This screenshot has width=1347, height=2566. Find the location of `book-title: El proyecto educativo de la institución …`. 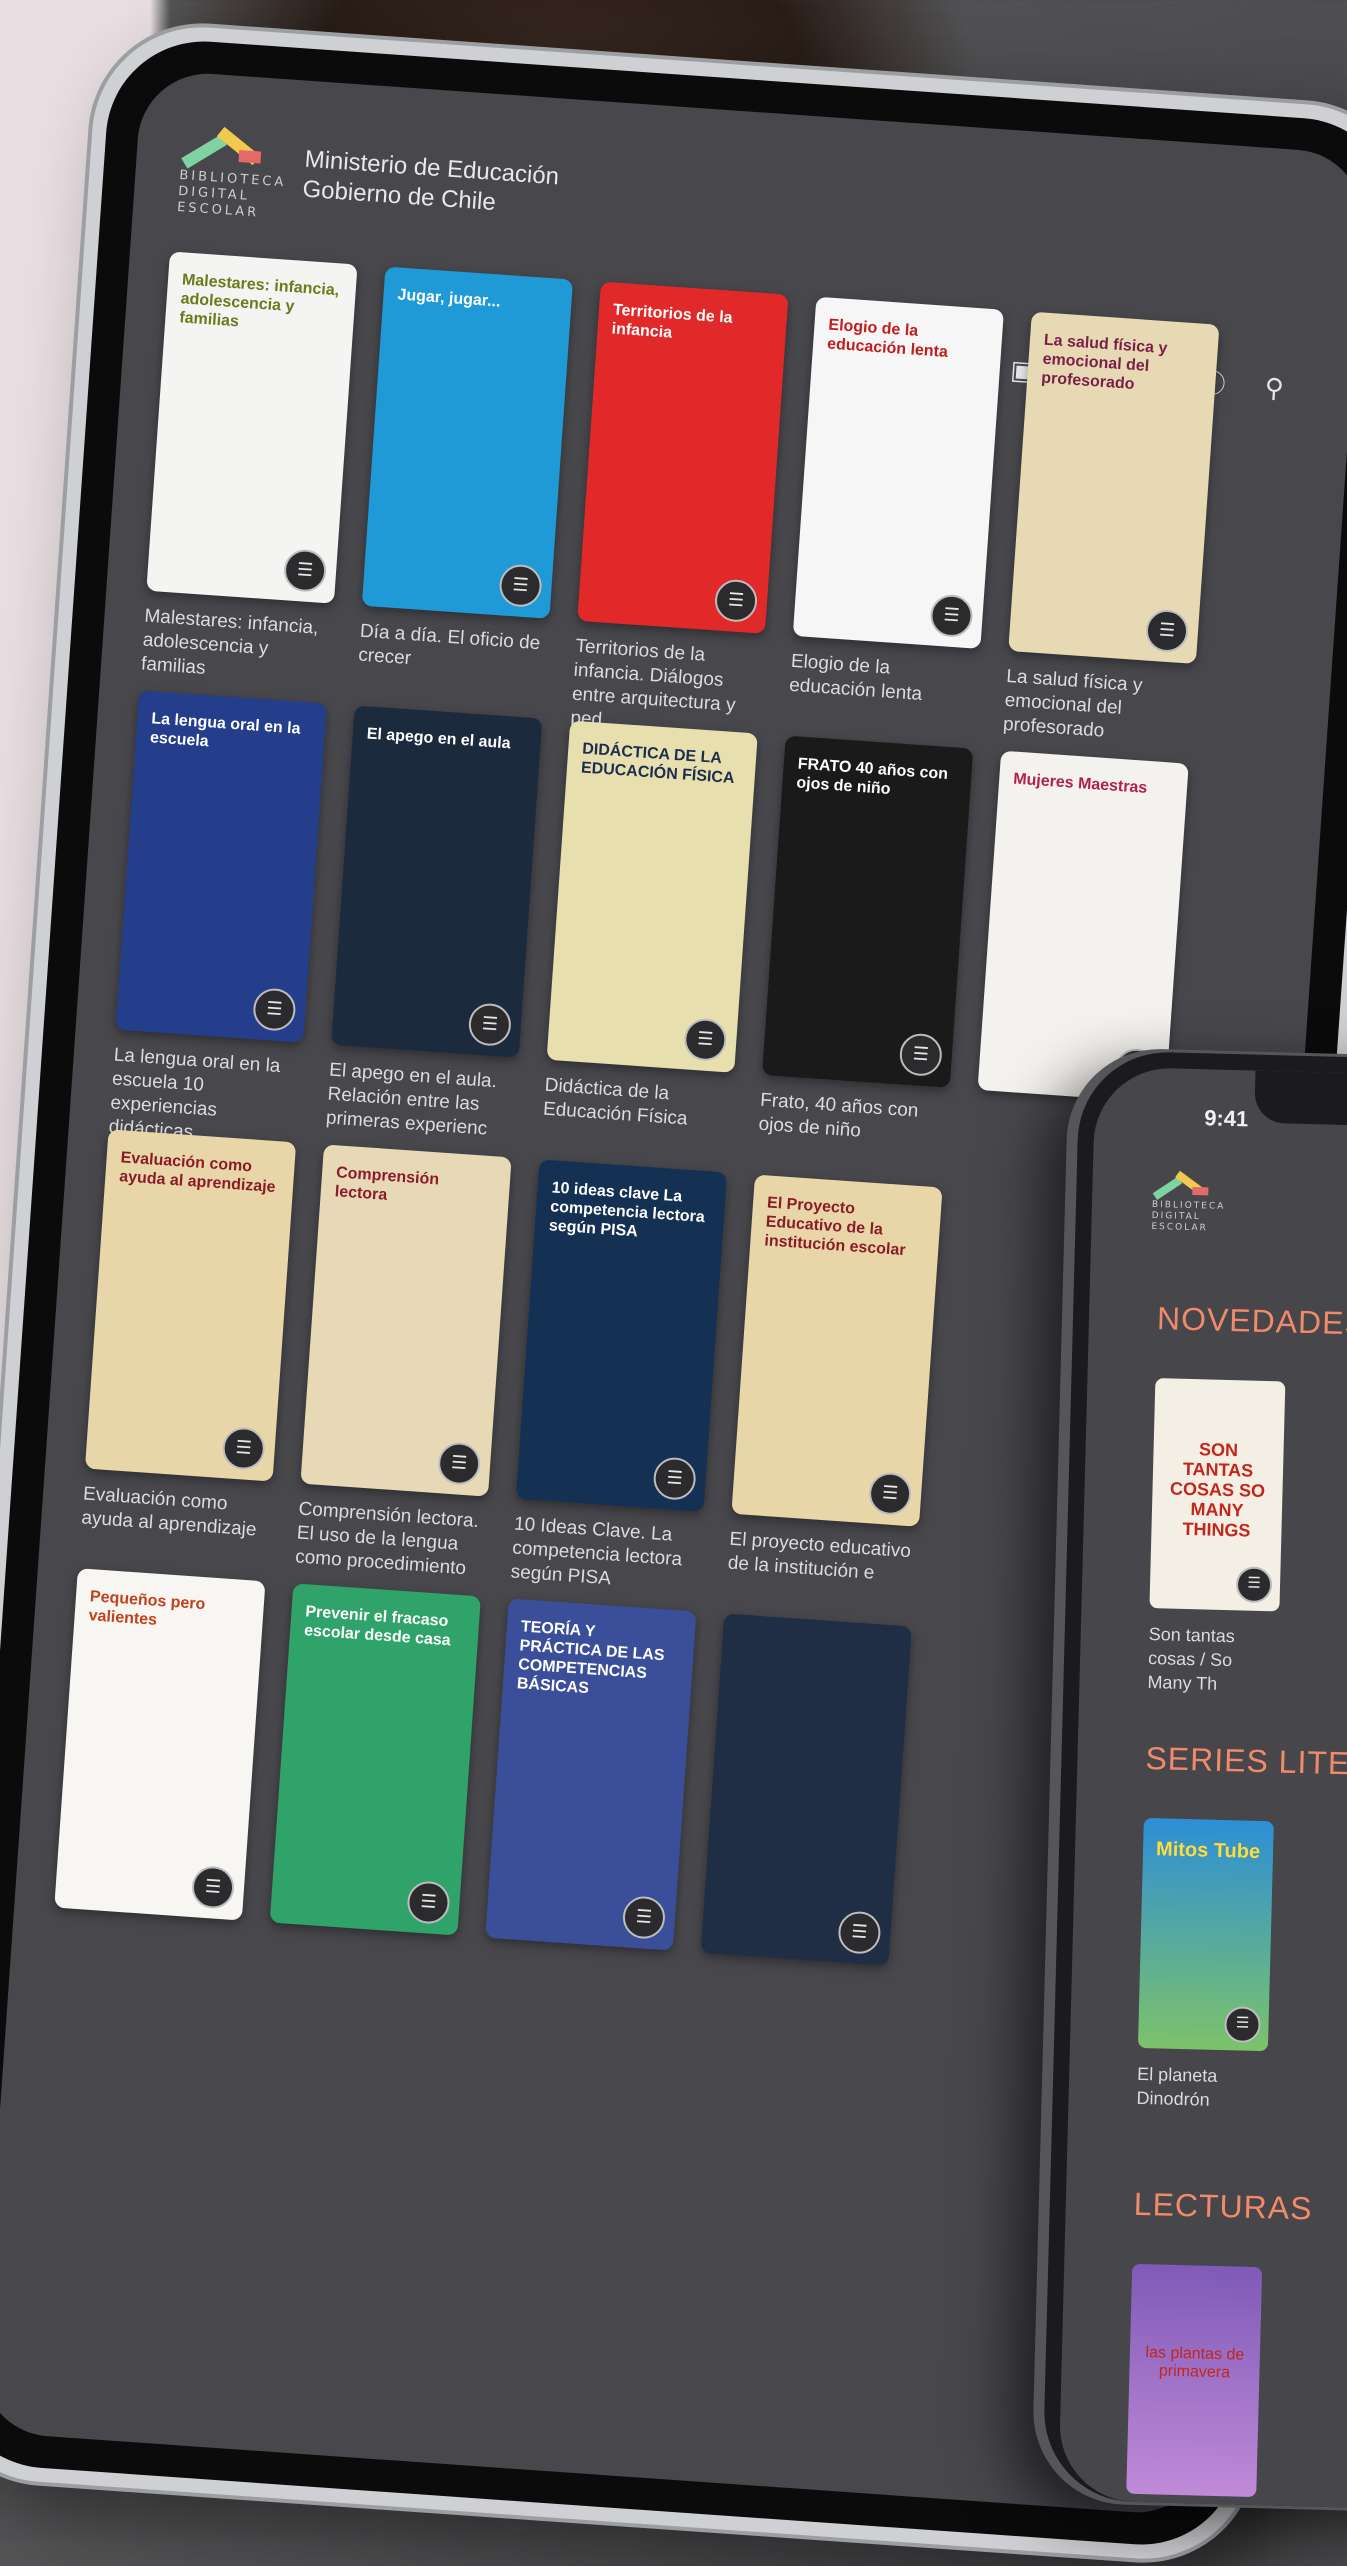

book-title: El proyecto educativo de la institución … is located at coordinates (819, 1556).